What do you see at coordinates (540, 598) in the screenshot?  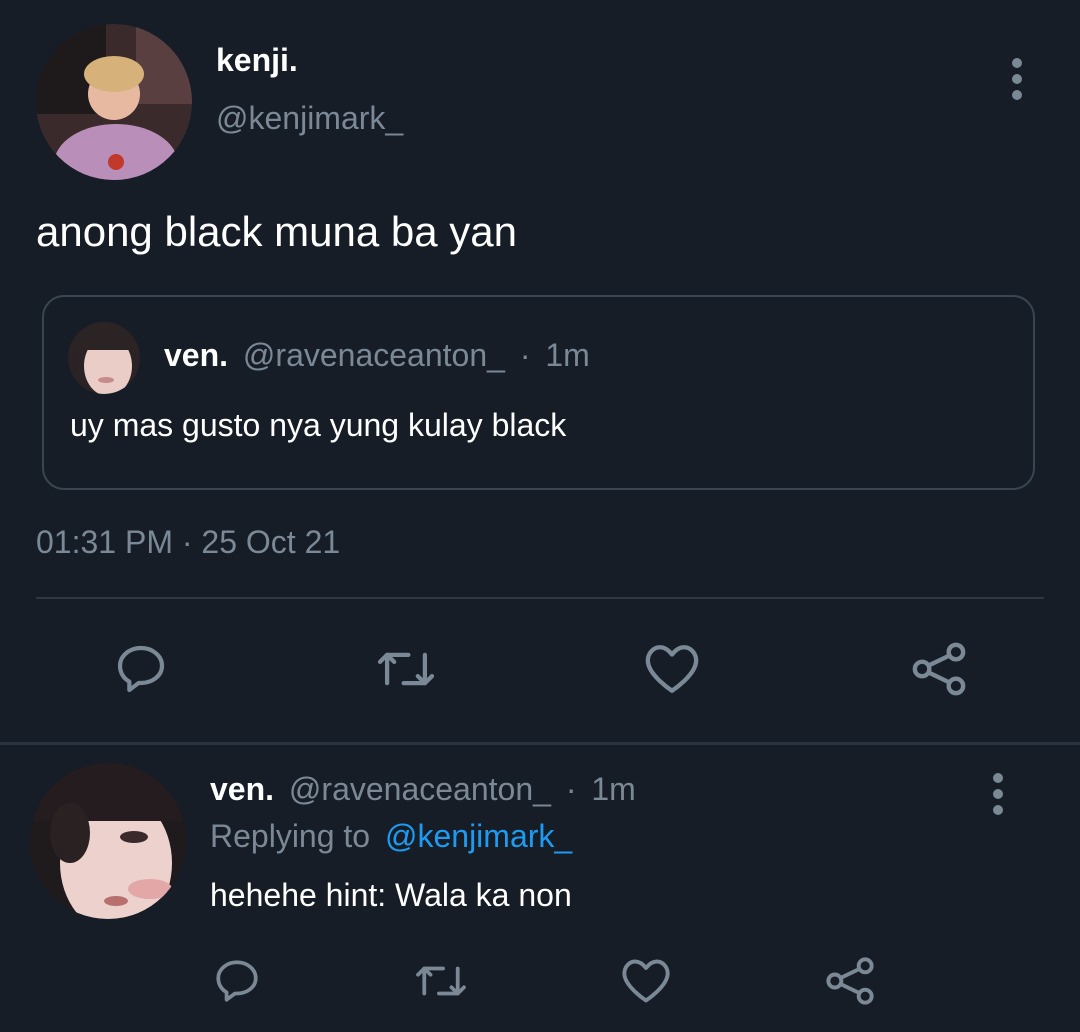 I see `divider` at bounding box center [540, 598].